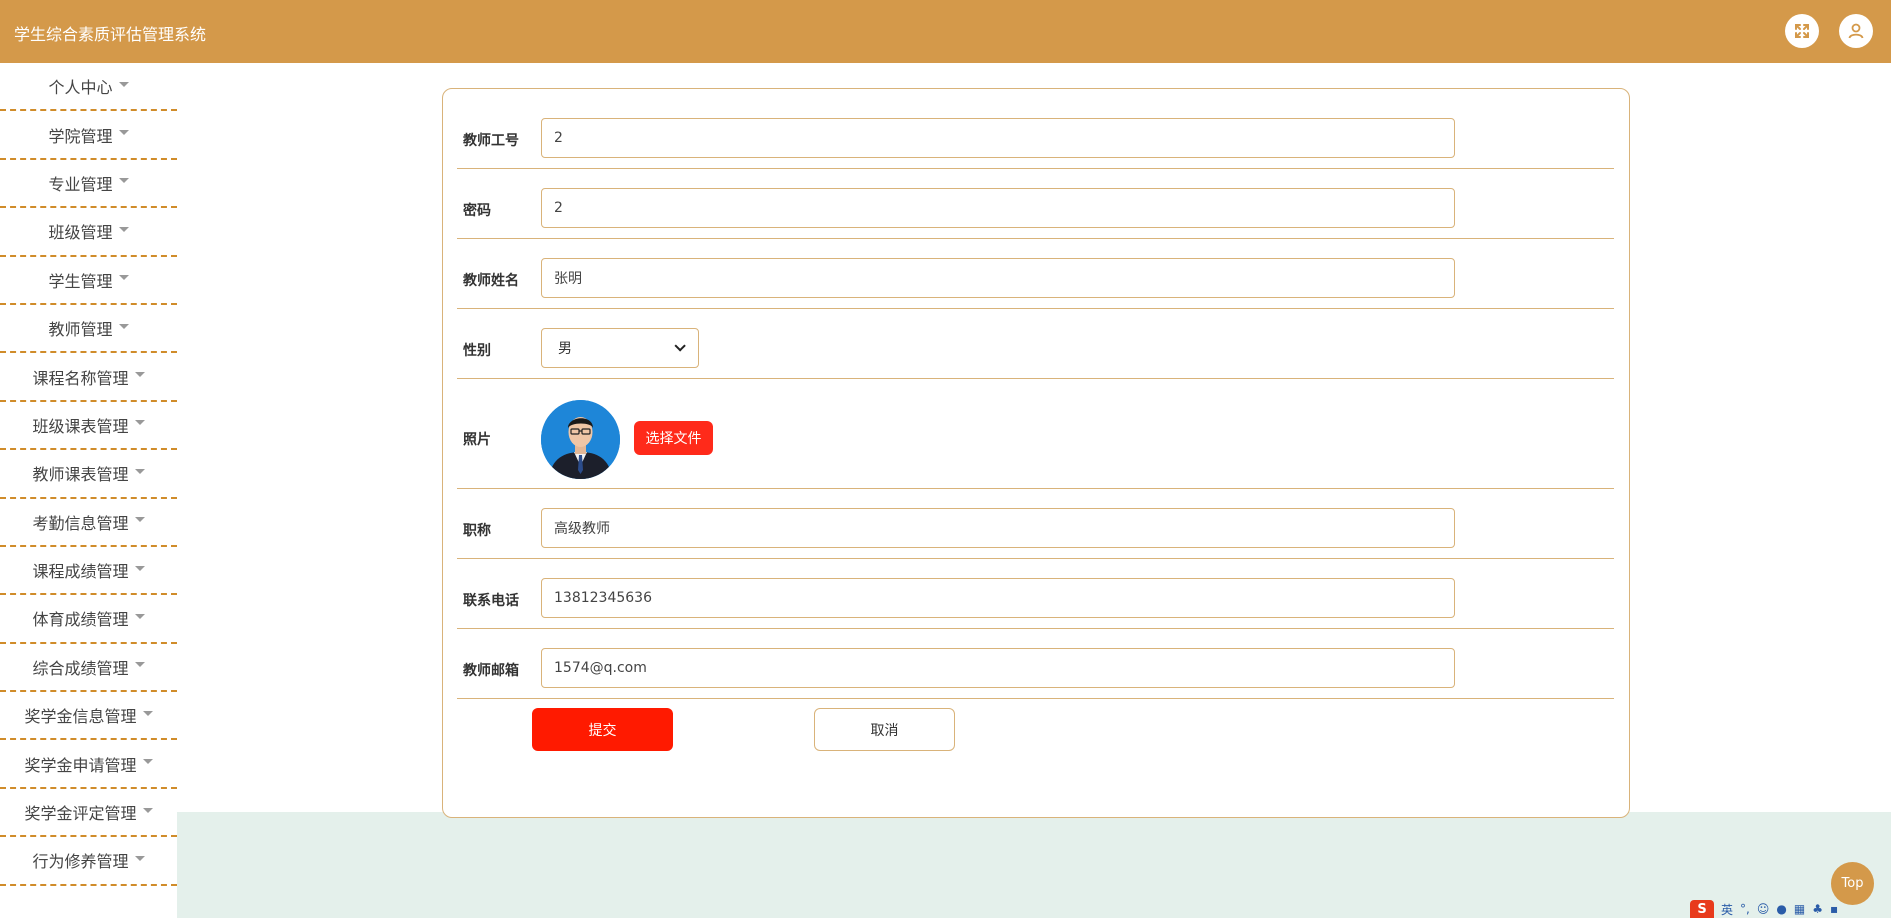 The width and height of the screenshot is (1891, 918). I want to click on sidebar-item-label: 体育成绩管理, so click(80, 620).